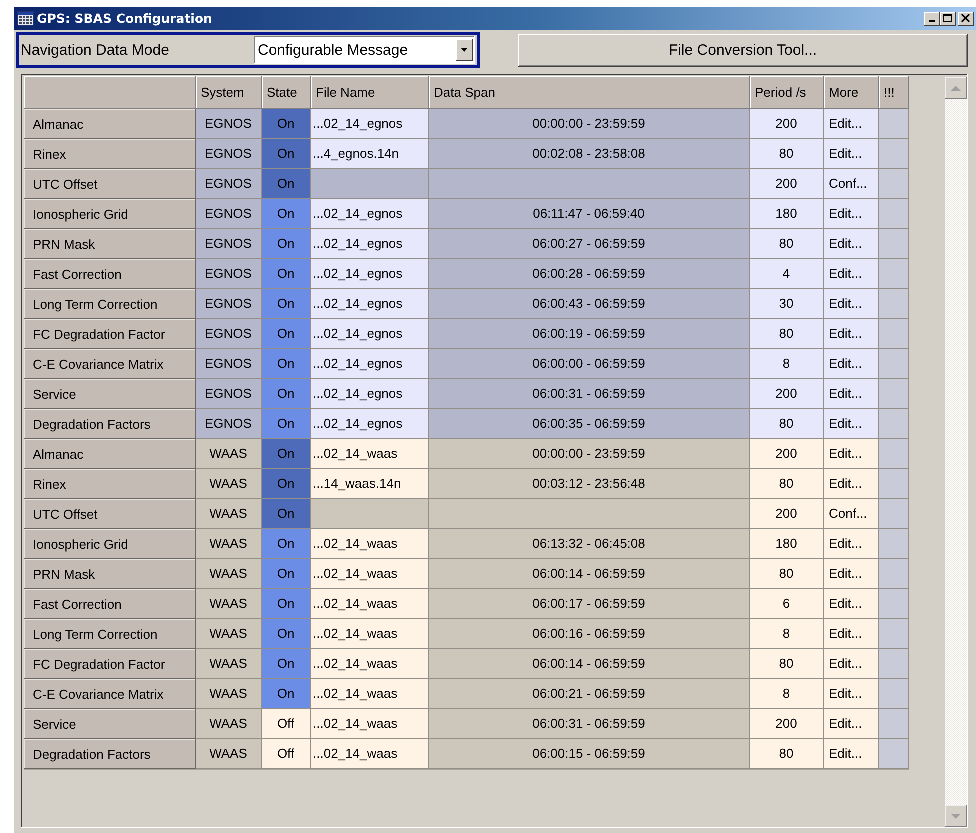  What do you see at coordinates (110, 334) in the screenshot?
I see `row-header: FC Degradation Factor` at bounding box center [110, 334].